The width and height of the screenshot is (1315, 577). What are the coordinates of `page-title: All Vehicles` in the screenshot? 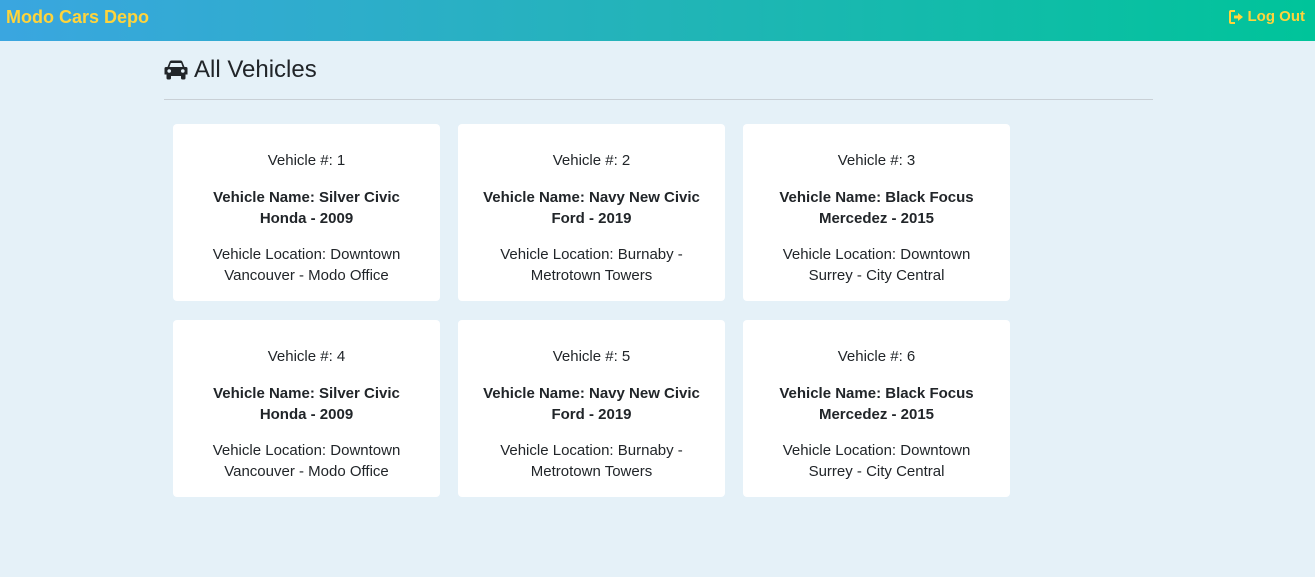 It's located at (255, 69).